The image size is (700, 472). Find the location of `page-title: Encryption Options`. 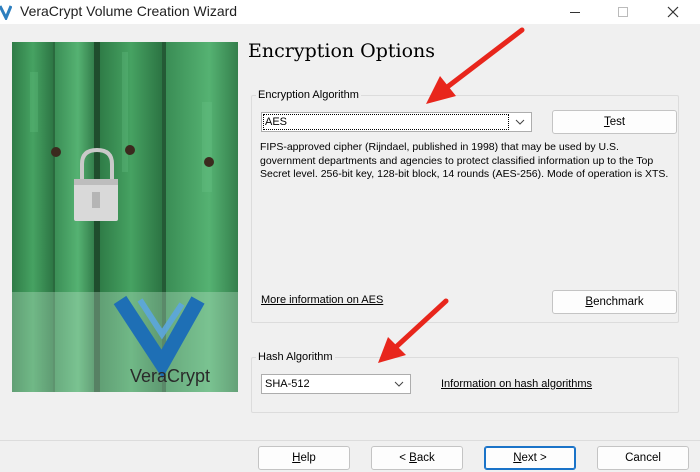

page-title: Encryption Options is located at coordinates (342, 51).